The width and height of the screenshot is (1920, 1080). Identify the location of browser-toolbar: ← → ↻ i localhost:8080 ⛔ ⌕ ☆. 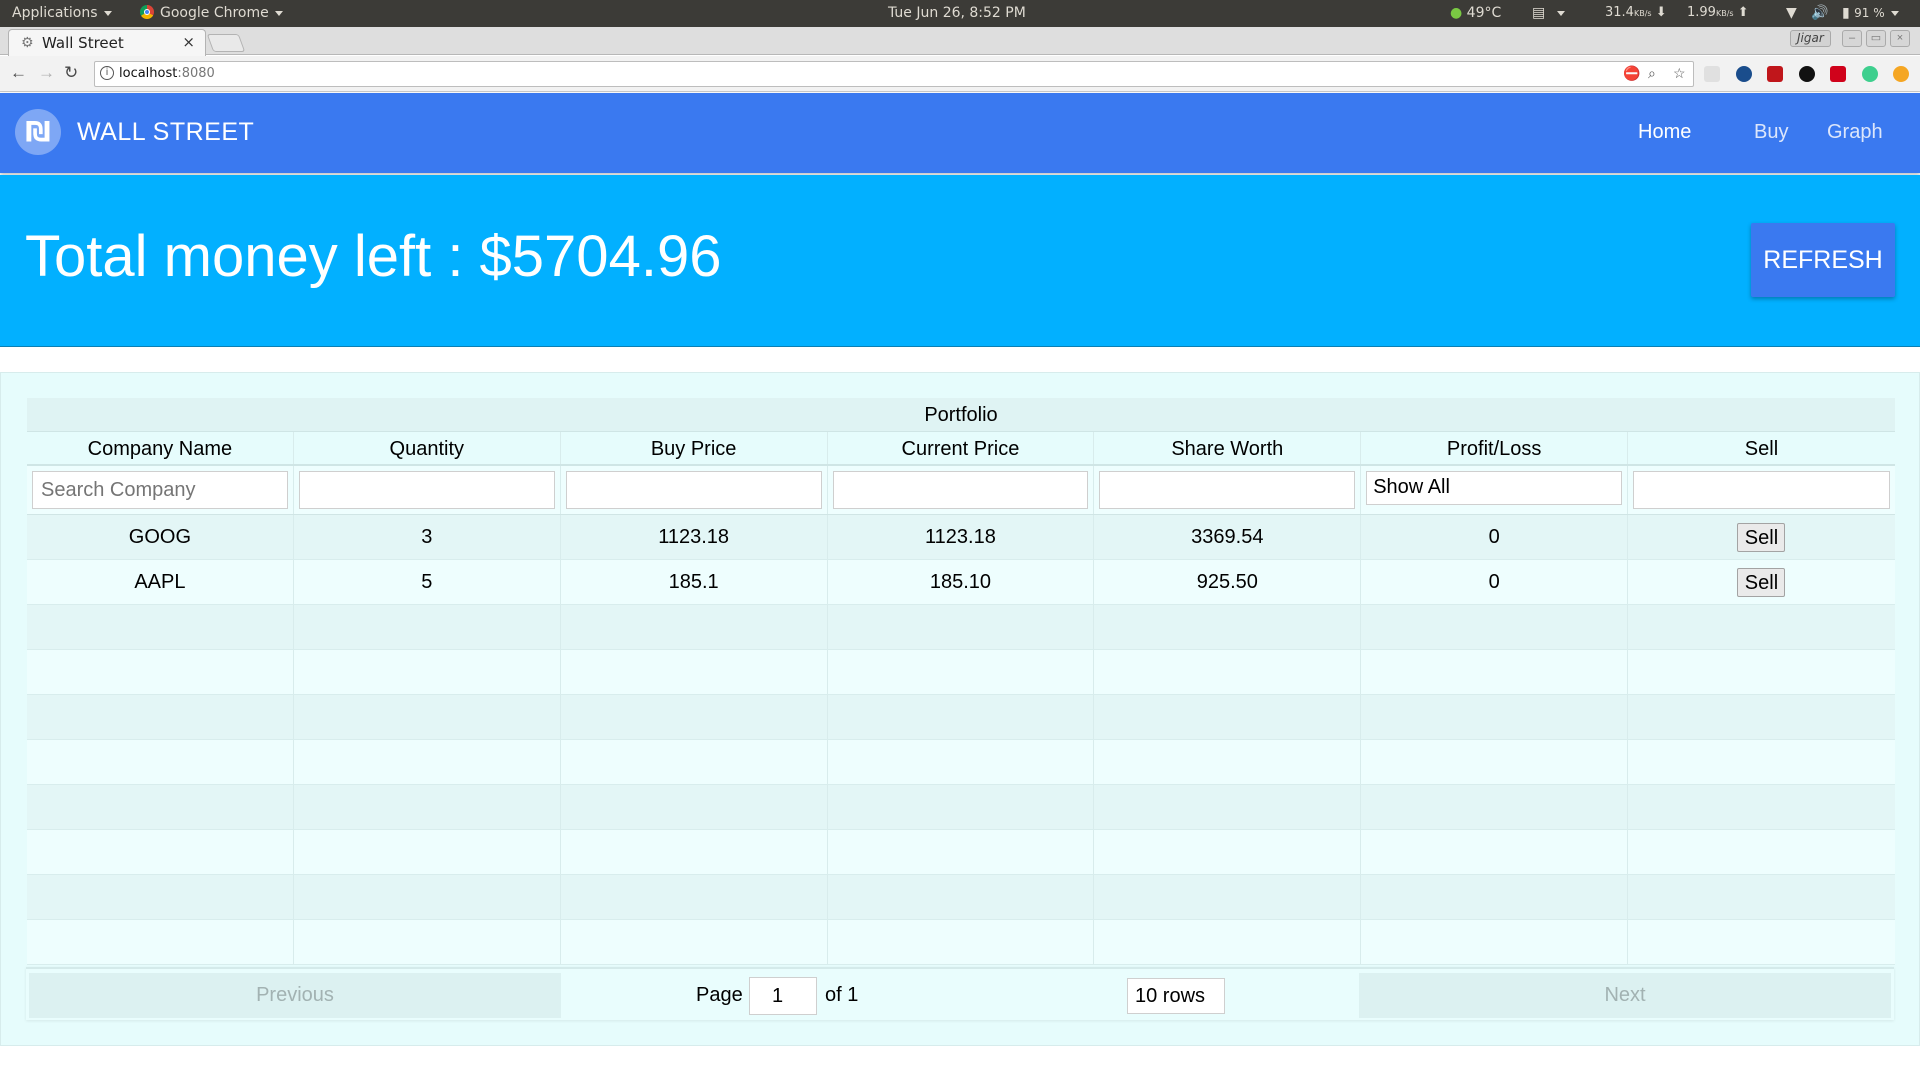
(960, 74).